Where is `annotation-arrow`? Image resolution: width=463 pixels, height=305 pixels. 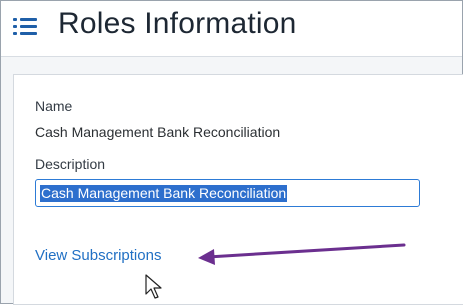 annotation-arrow is located at coordinates (302, 254).